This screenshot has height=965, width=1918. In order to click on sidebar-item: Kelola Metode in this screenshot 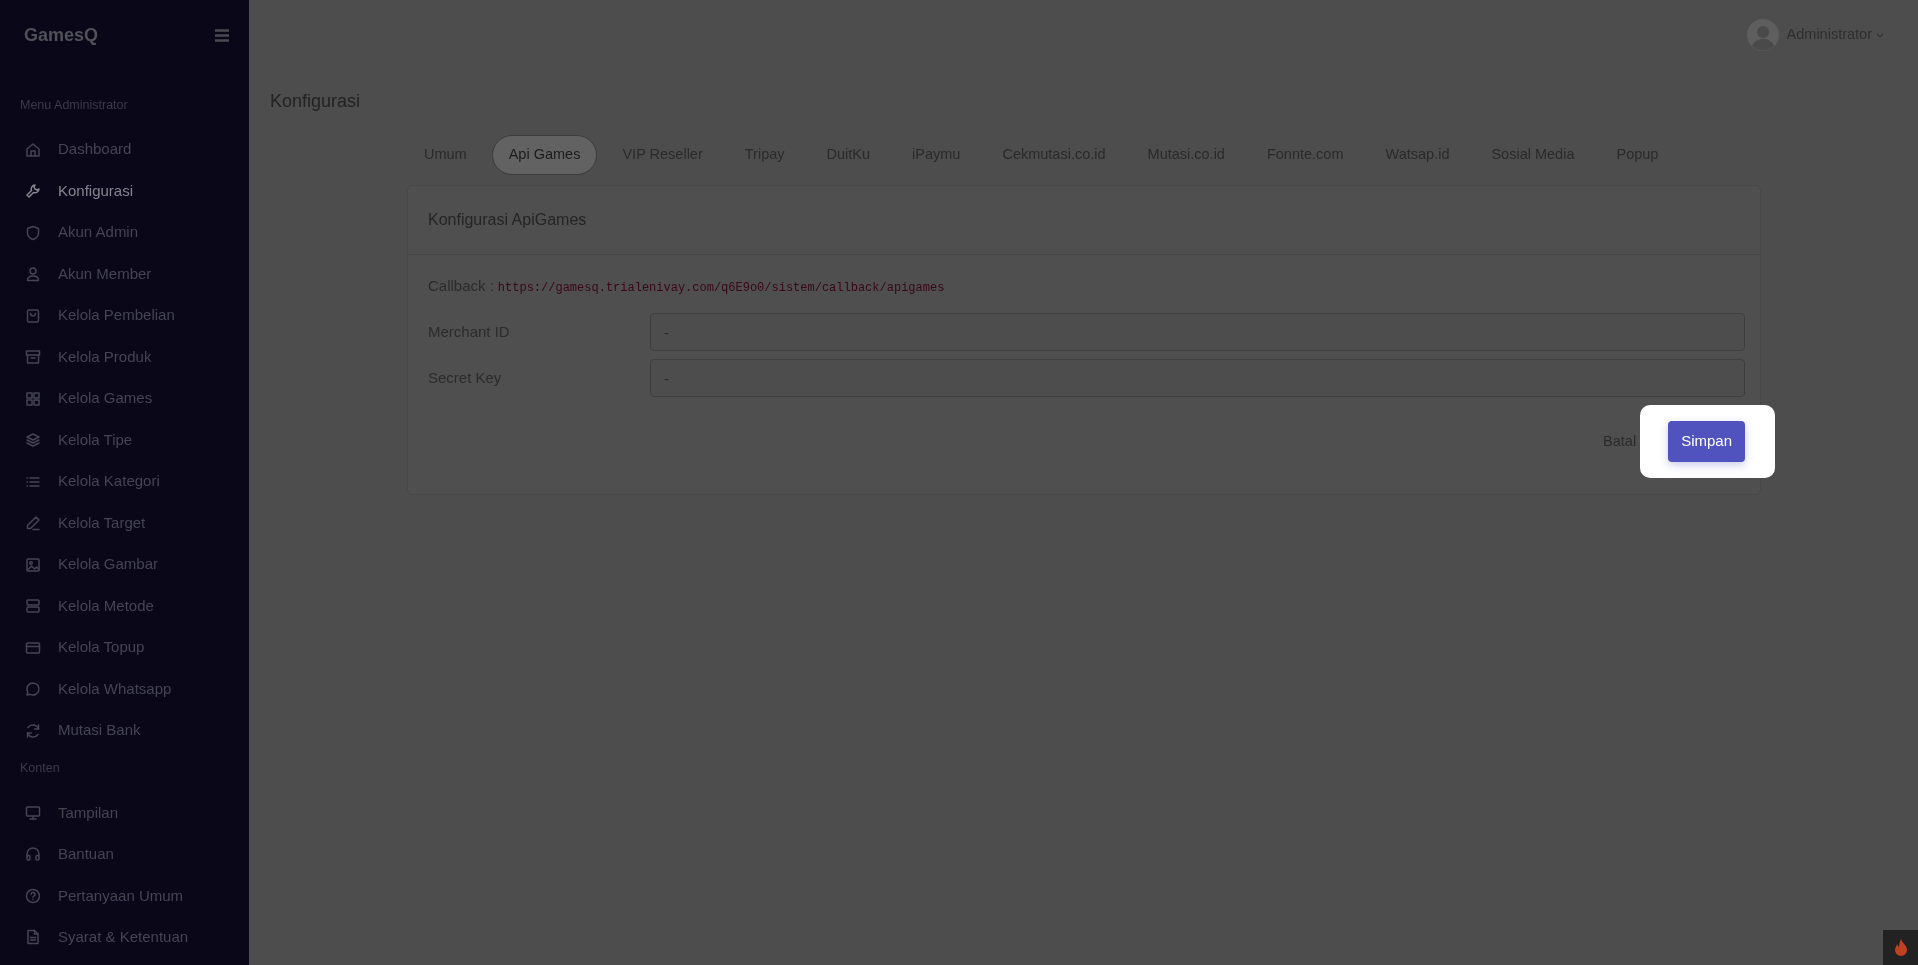, I will do `click(124, 606)`.